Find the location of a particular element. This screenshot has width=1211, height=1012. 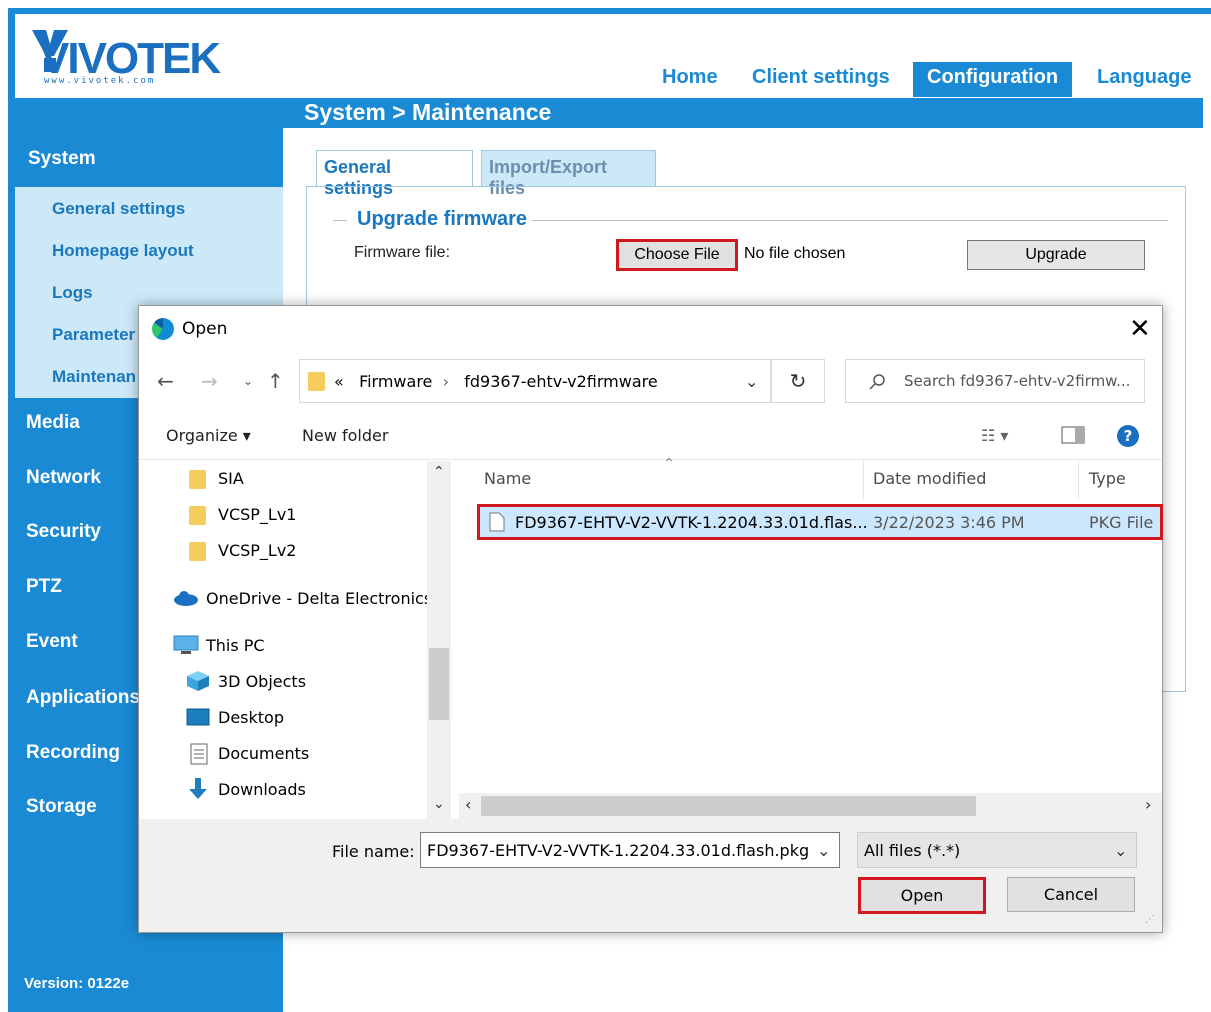

logo-url: www.vivotek.com is located at coordinates (100, 81).